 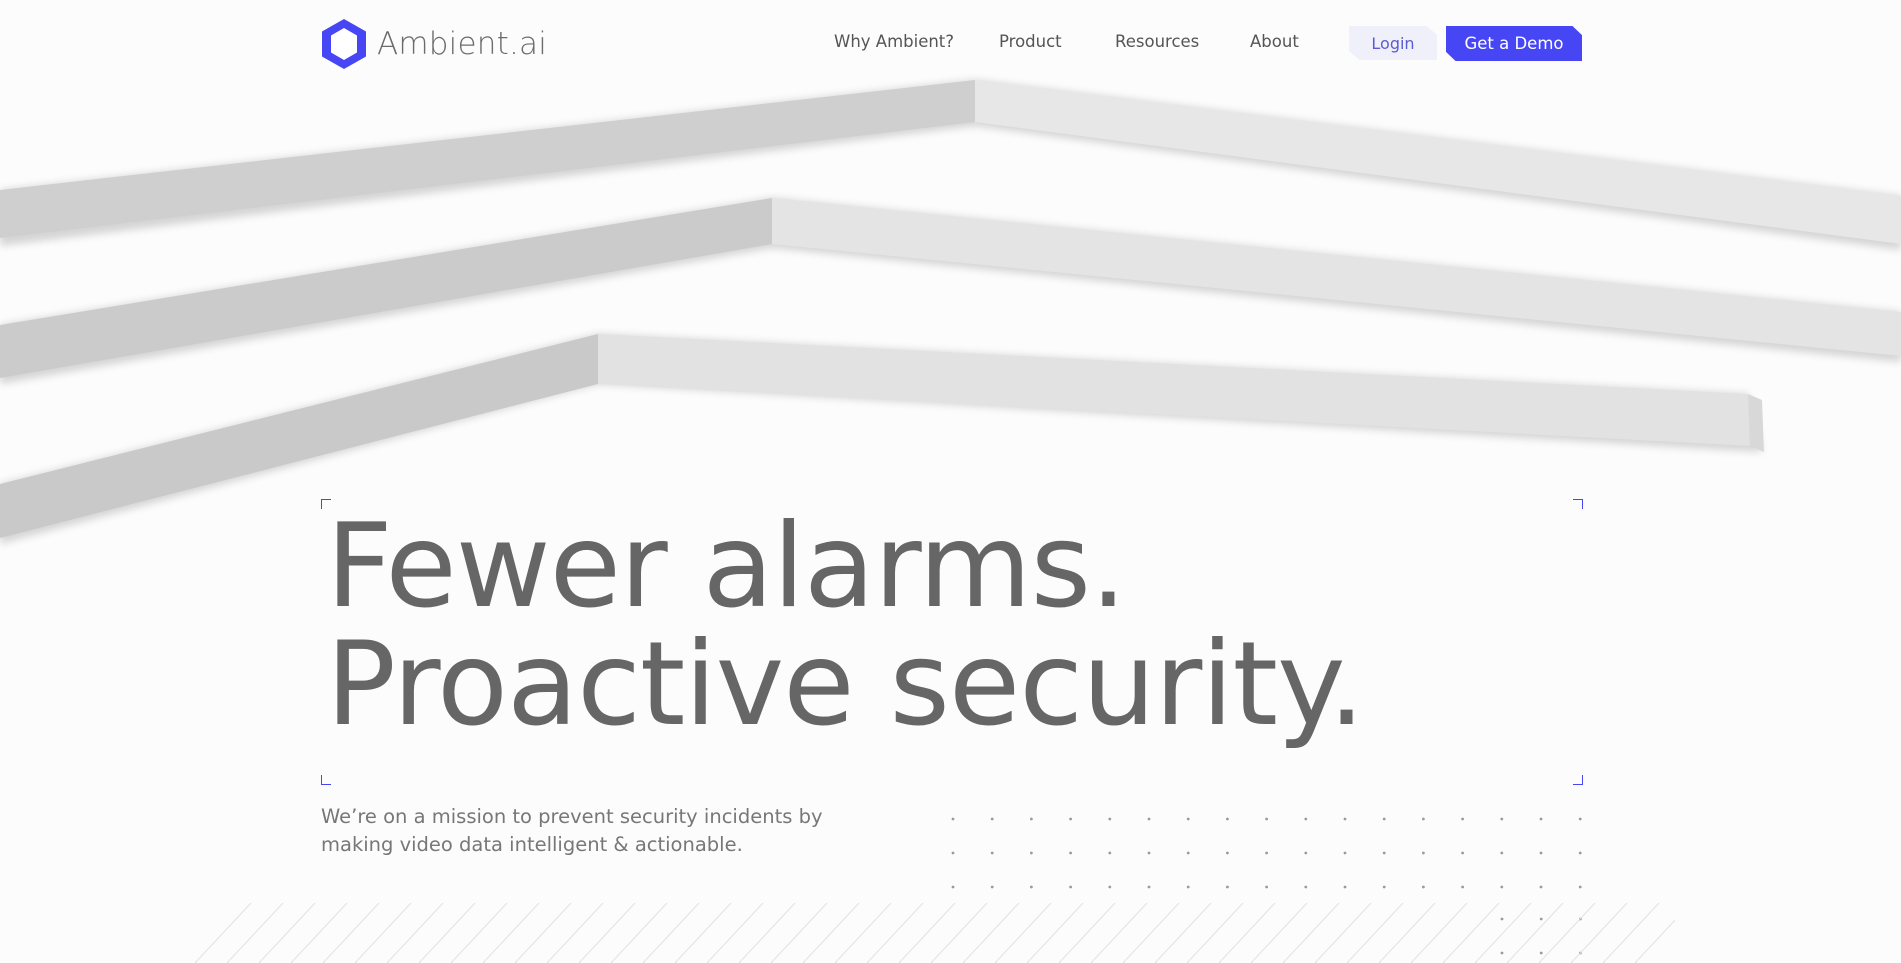 I want to click on nav-link-product: Product, so click(x=1030, y=41).